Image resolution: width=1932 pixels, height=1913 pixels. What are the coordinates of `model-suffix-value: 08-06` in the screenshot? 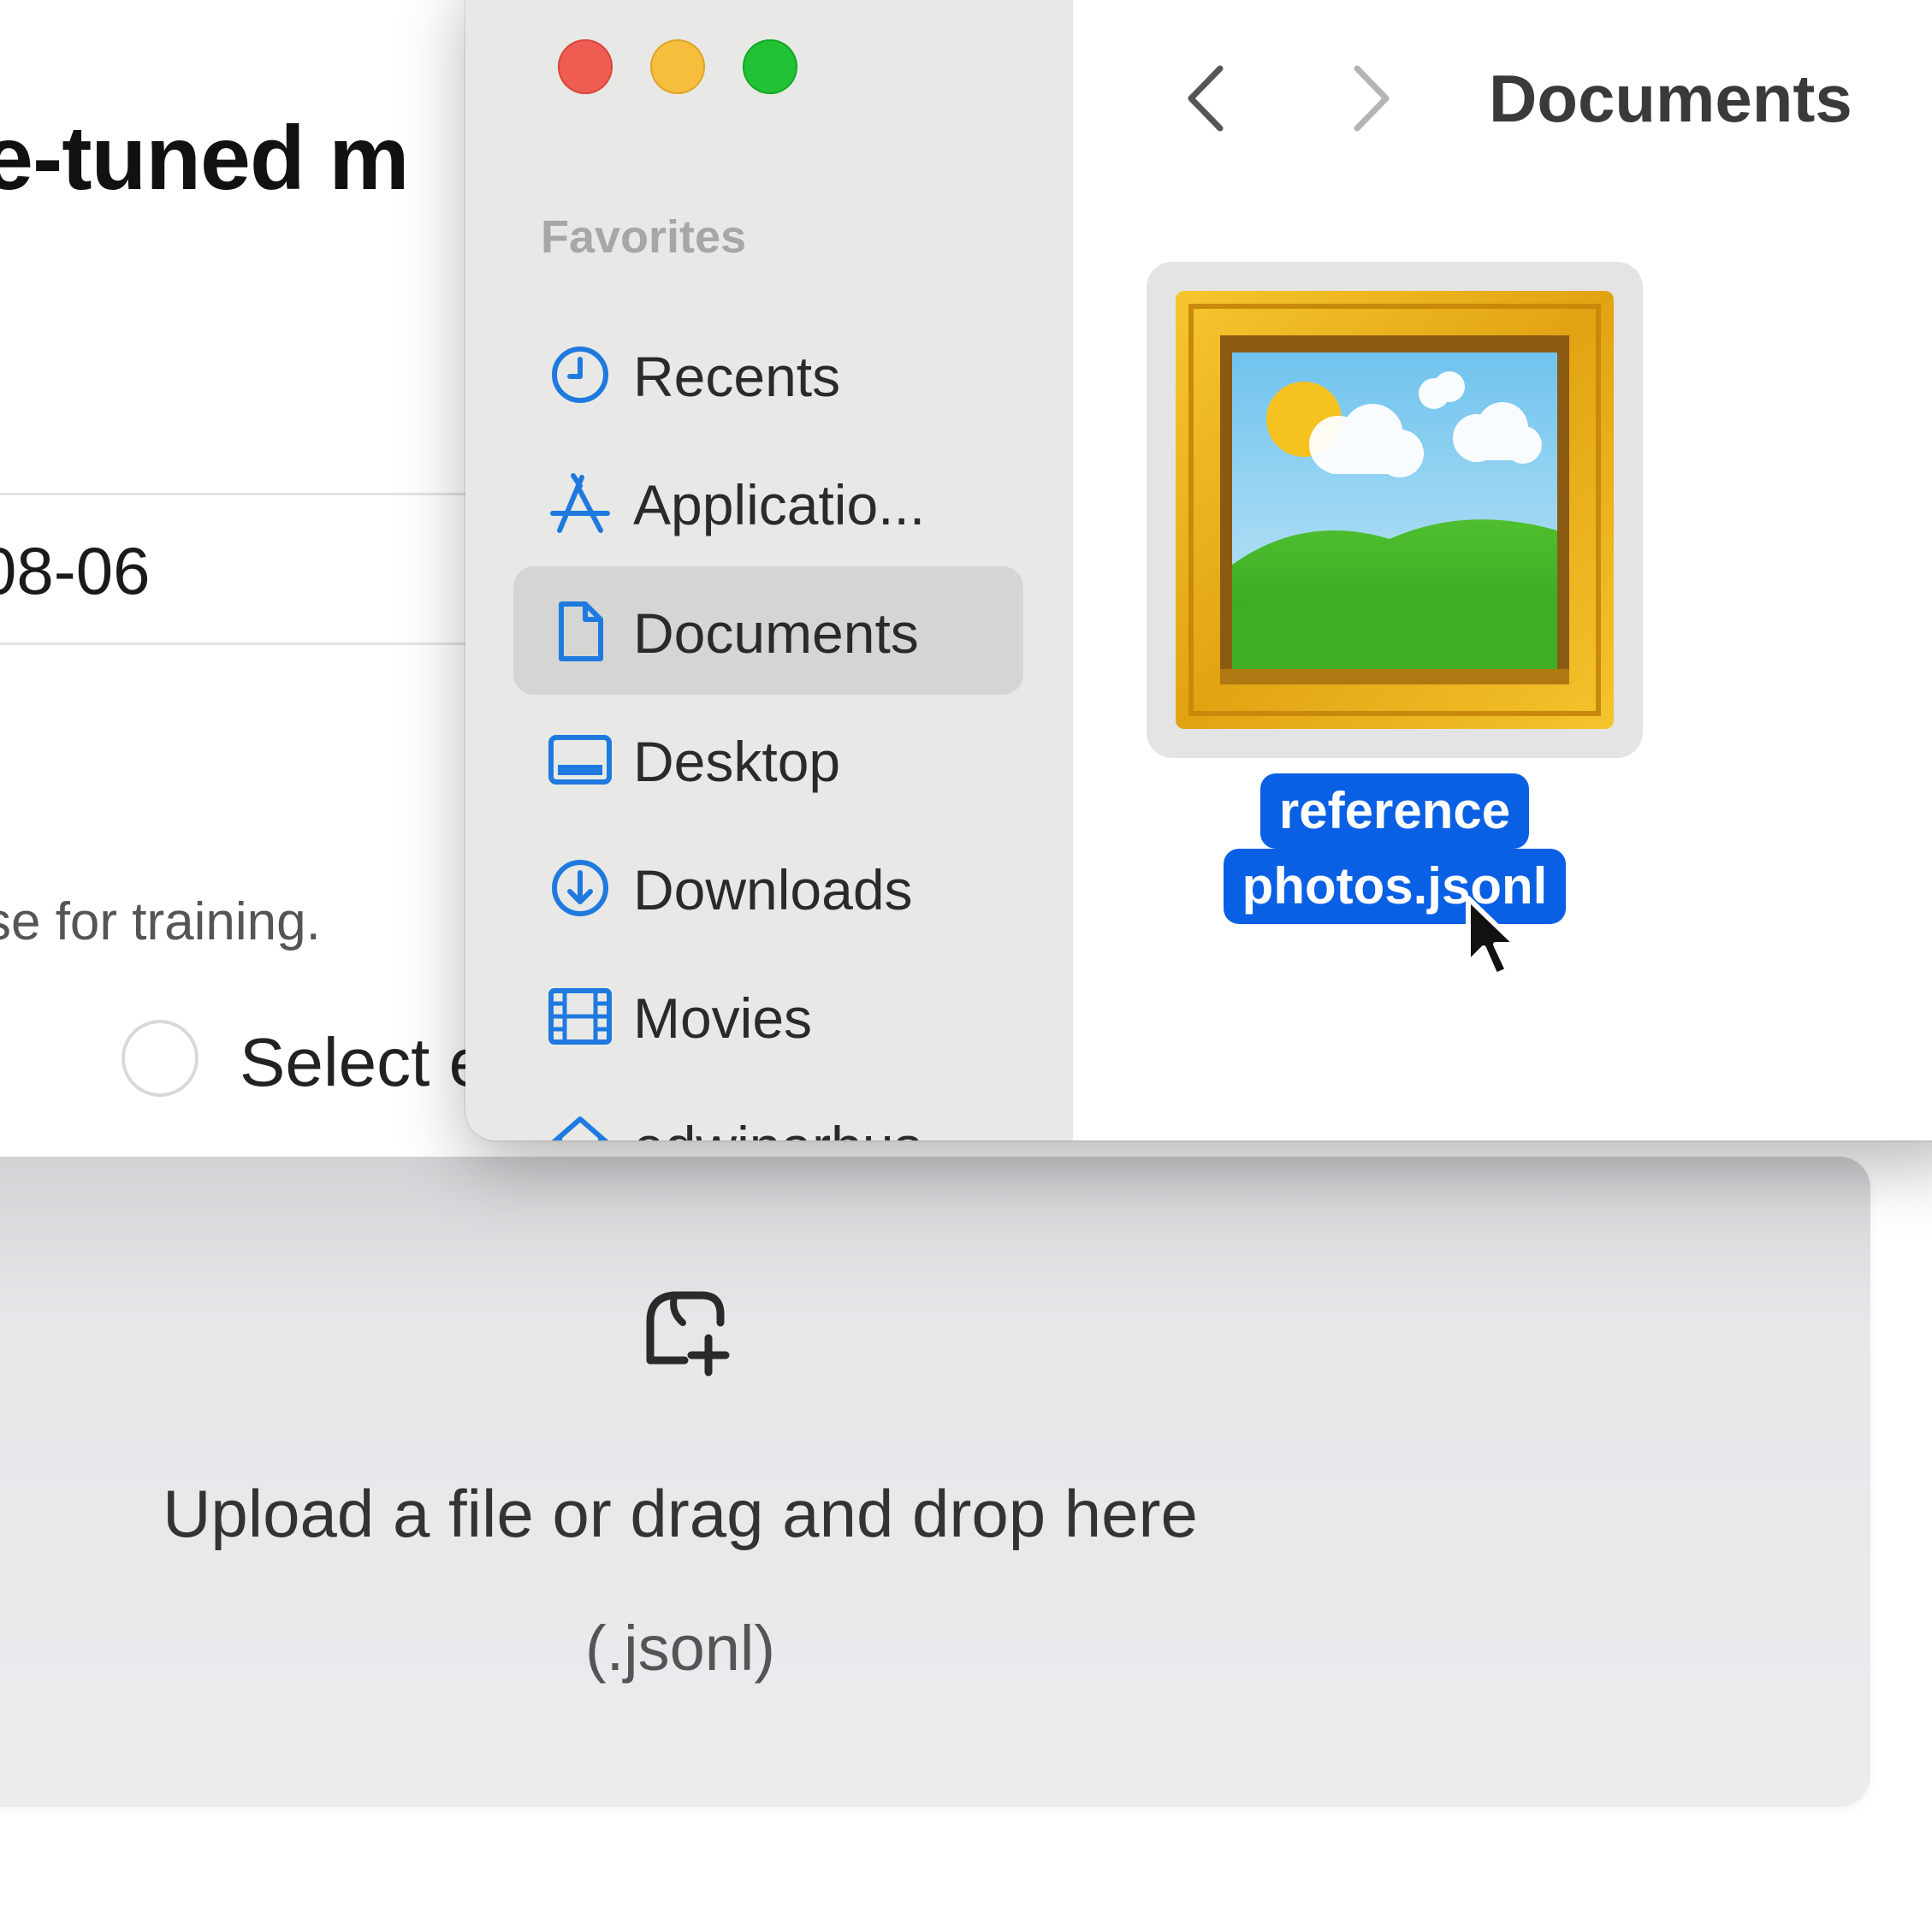 It's located at (75, 570).